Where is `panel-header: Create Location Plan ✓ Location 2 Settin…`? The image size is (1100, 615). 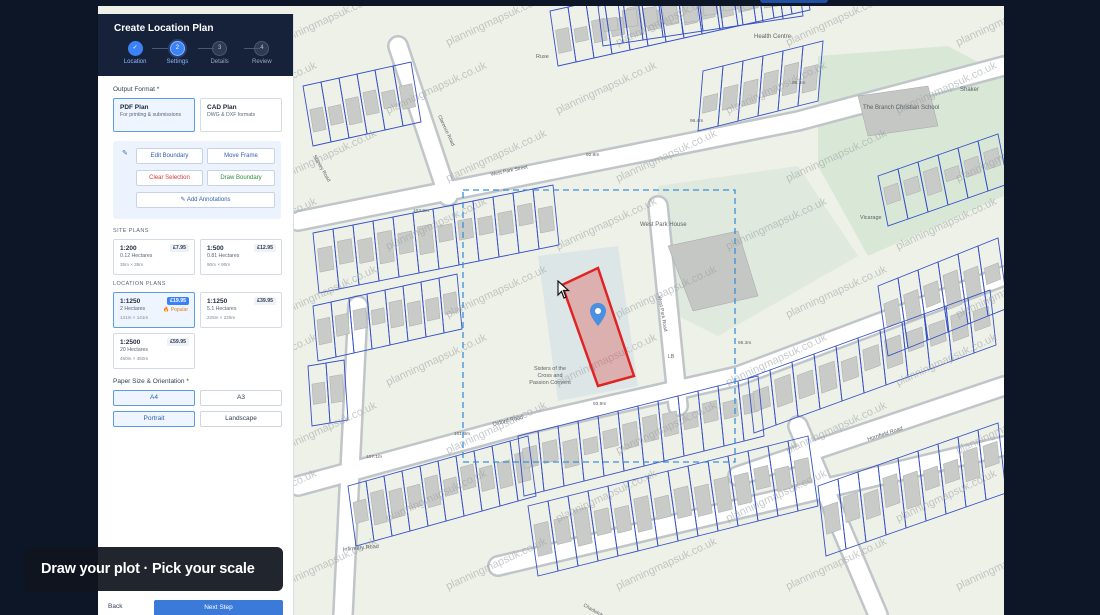
panel-header: Create Location Plan ✓ Location 2 Settin… is located at coordinates (195, 45).